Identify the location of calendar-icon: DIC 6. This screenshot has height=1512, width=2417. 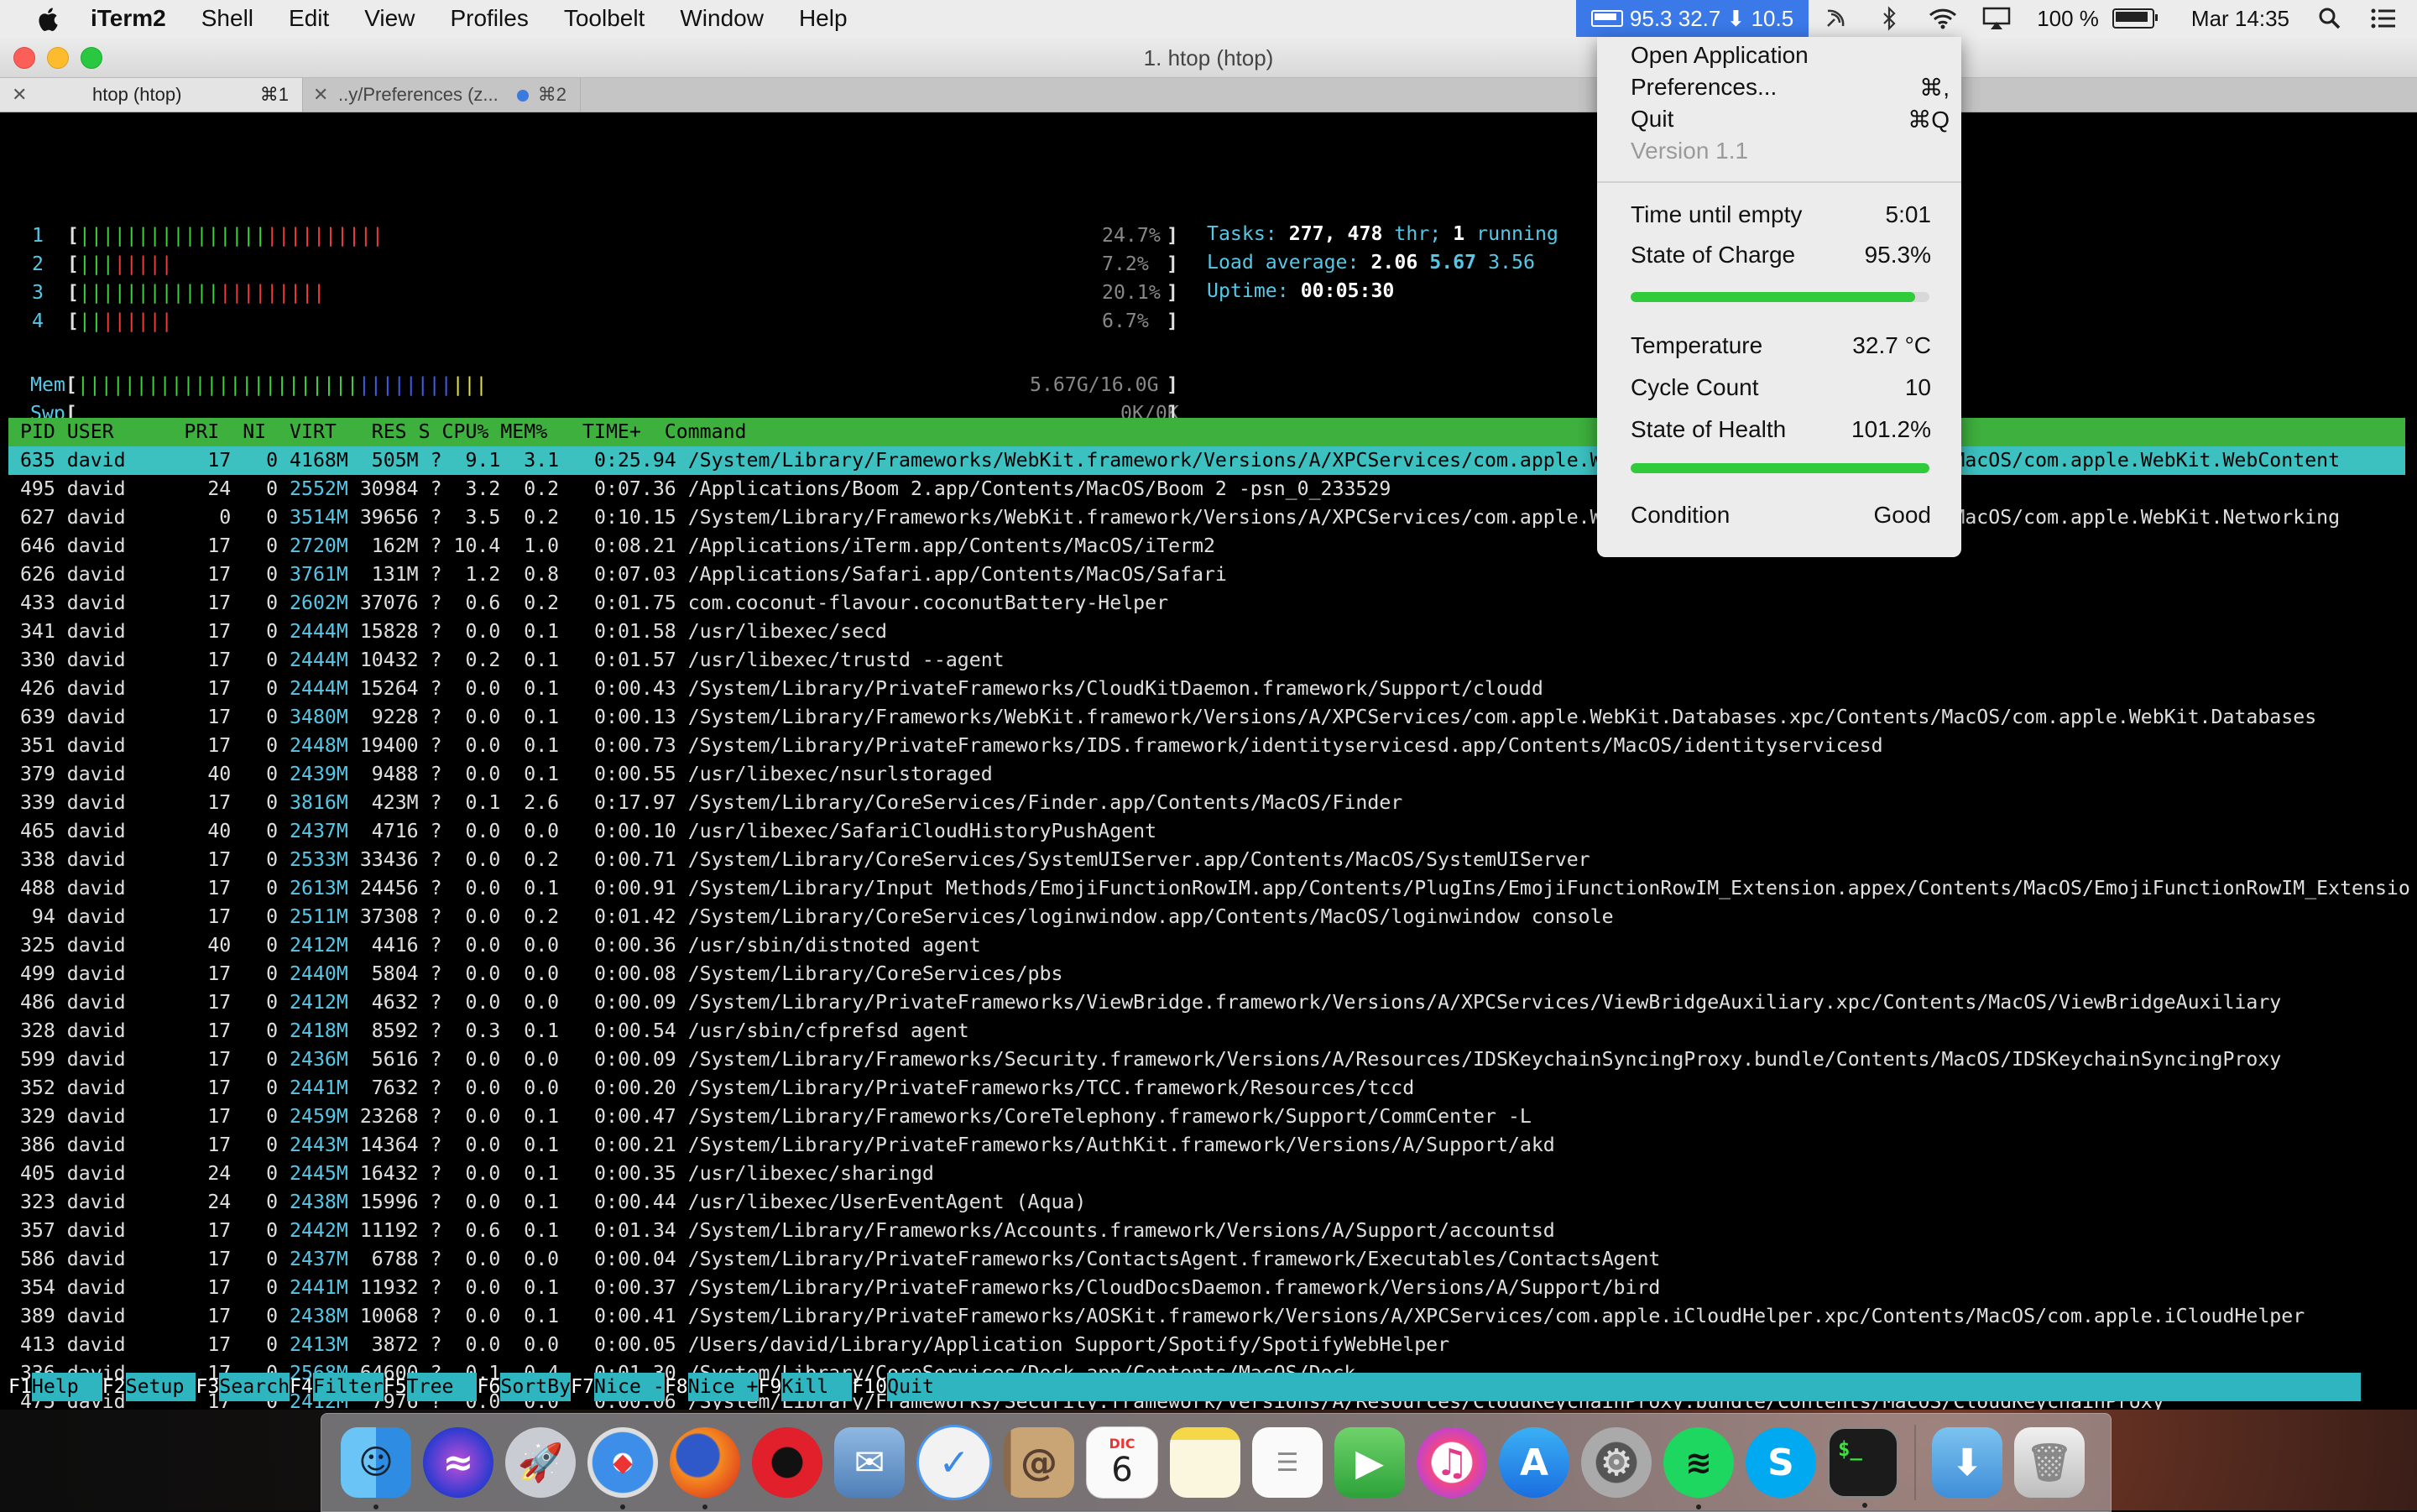
(1122, 1463).